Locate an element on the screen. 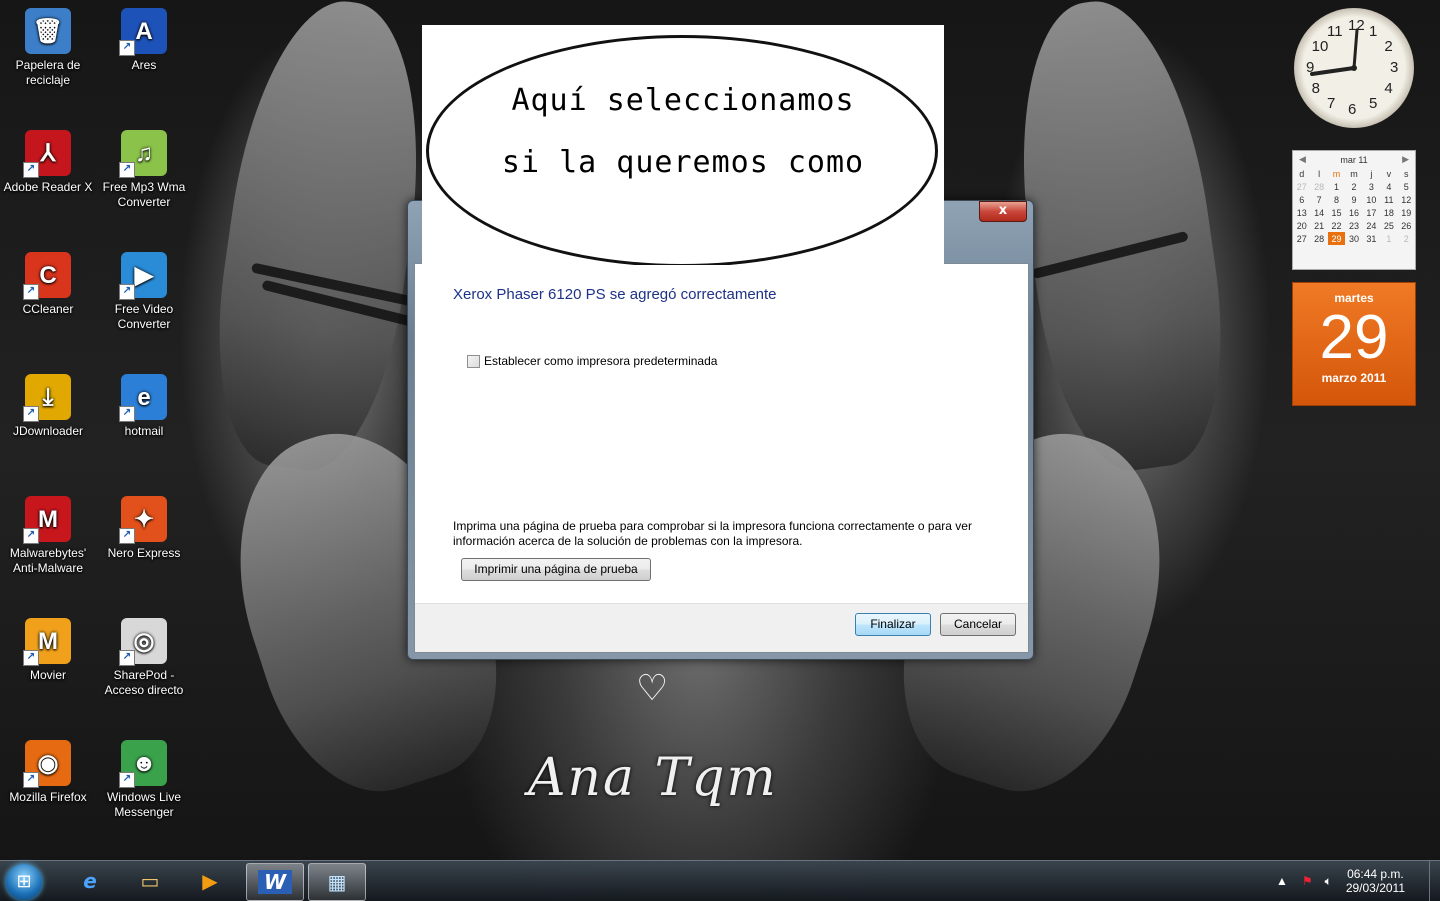 Image resolution: width=1440 pixels, height=901 pixels. calendar-day-cell: 16 is located at coordinates (1353, 212).